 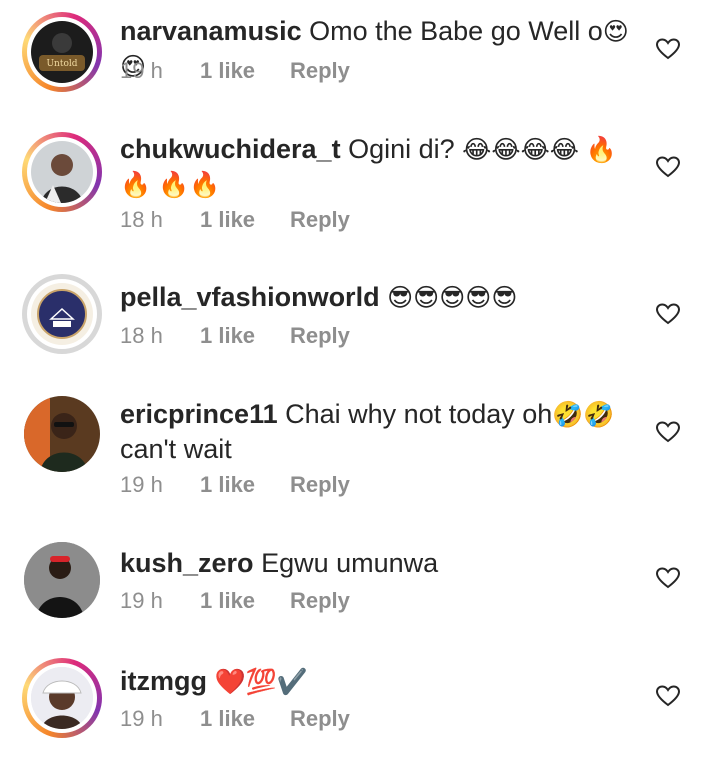 I want to click on comment-body: Egwu umunwa, so click(x=346, y=563).